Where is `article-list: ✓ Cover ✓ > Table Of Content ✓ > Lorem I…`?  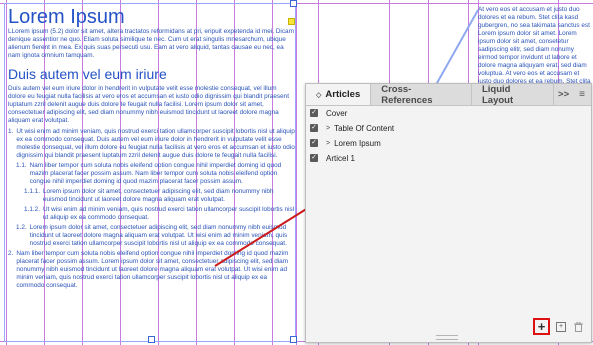 article-list: ✓ Cover ✓ > Table Of Content ✓ > Lorem I… is located at coordinates (448, 136).